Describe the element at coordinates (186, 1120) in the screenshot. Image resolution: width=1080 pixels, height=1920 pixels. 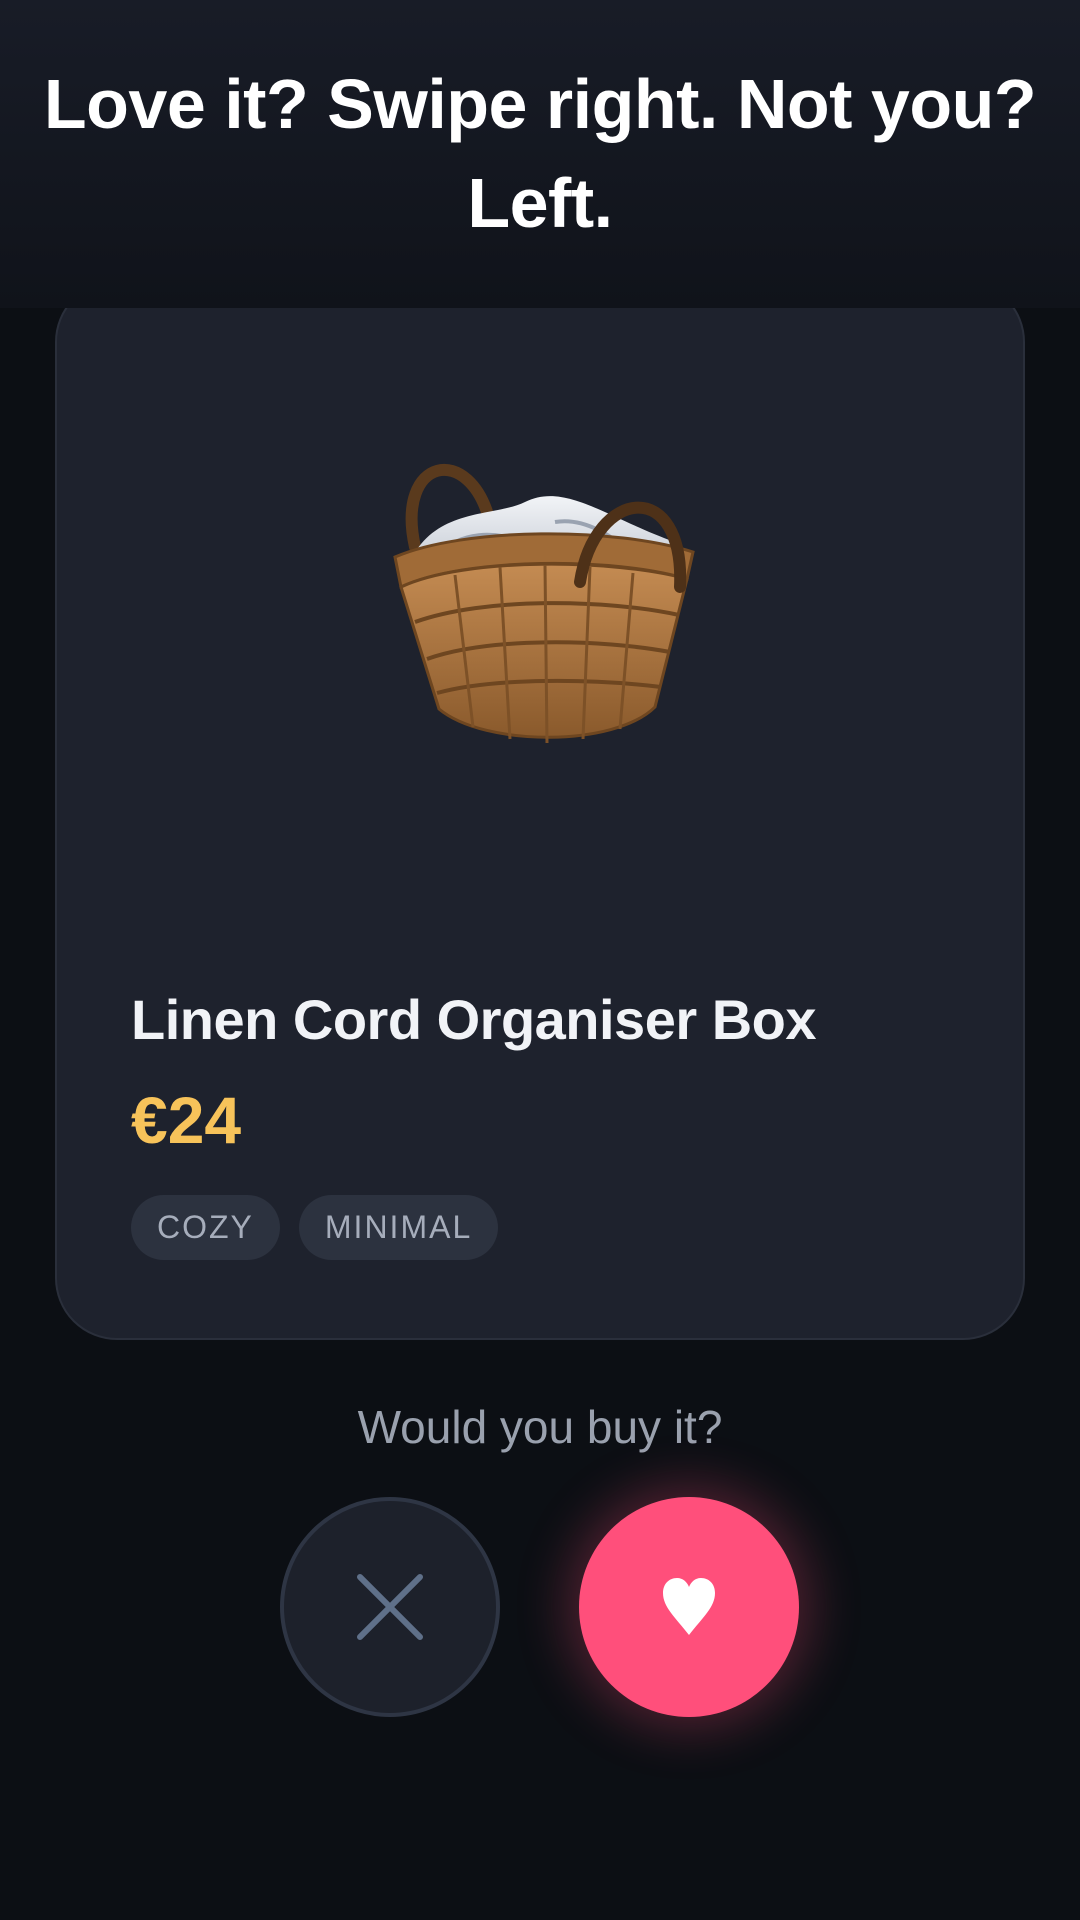
I see `product-price: €24` at that location.